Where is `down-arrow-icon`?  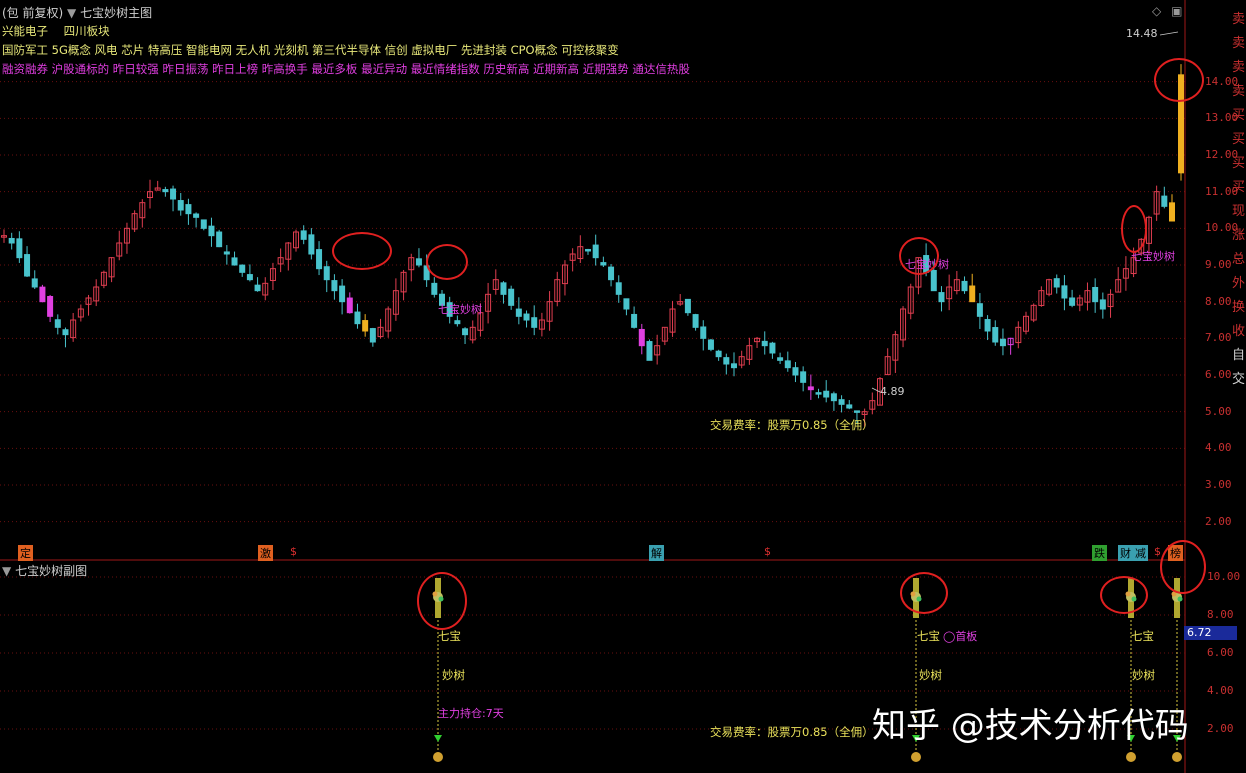
down-arrow-icon is located at coordinates (438, 738).